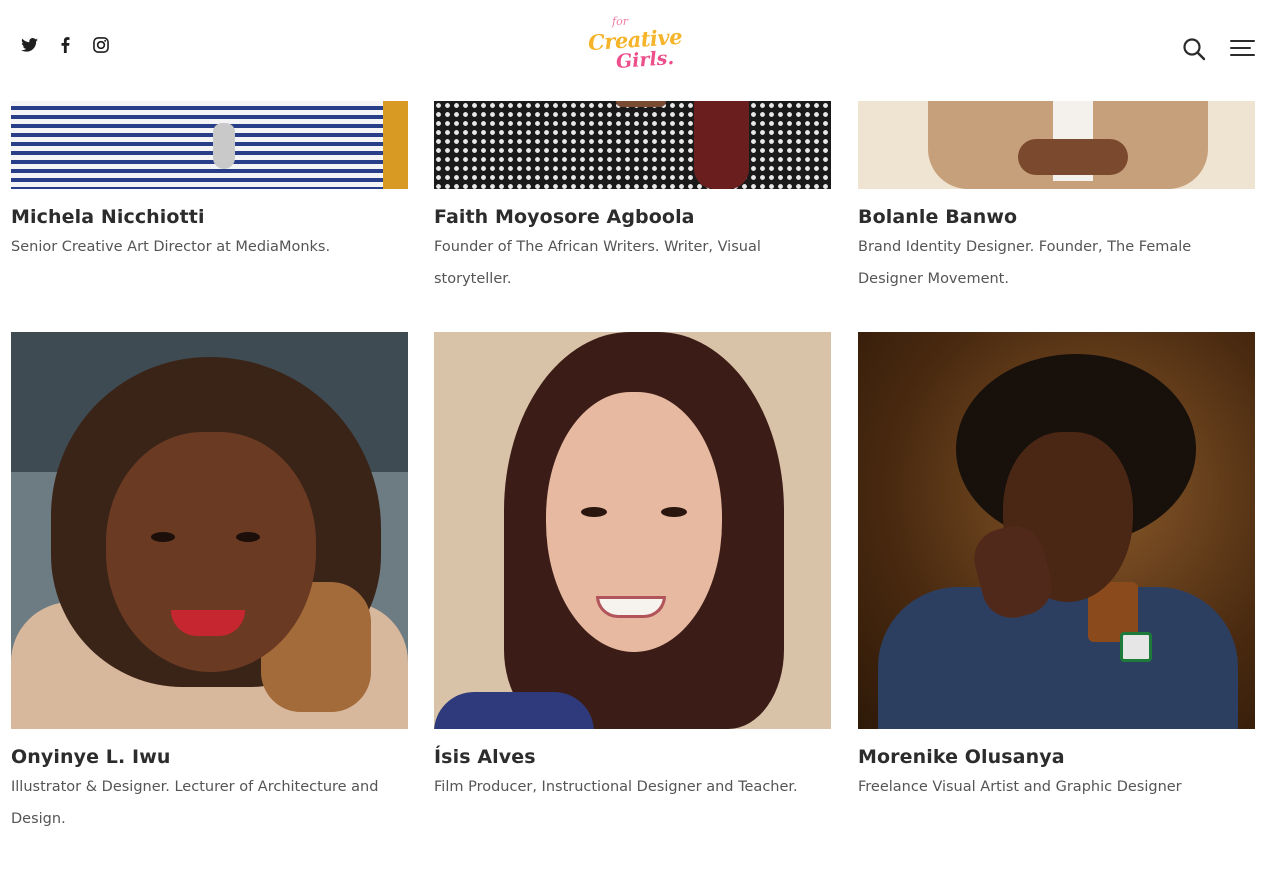  I want to click on person-name: Michela Nicchiotti, so click(209, 217).